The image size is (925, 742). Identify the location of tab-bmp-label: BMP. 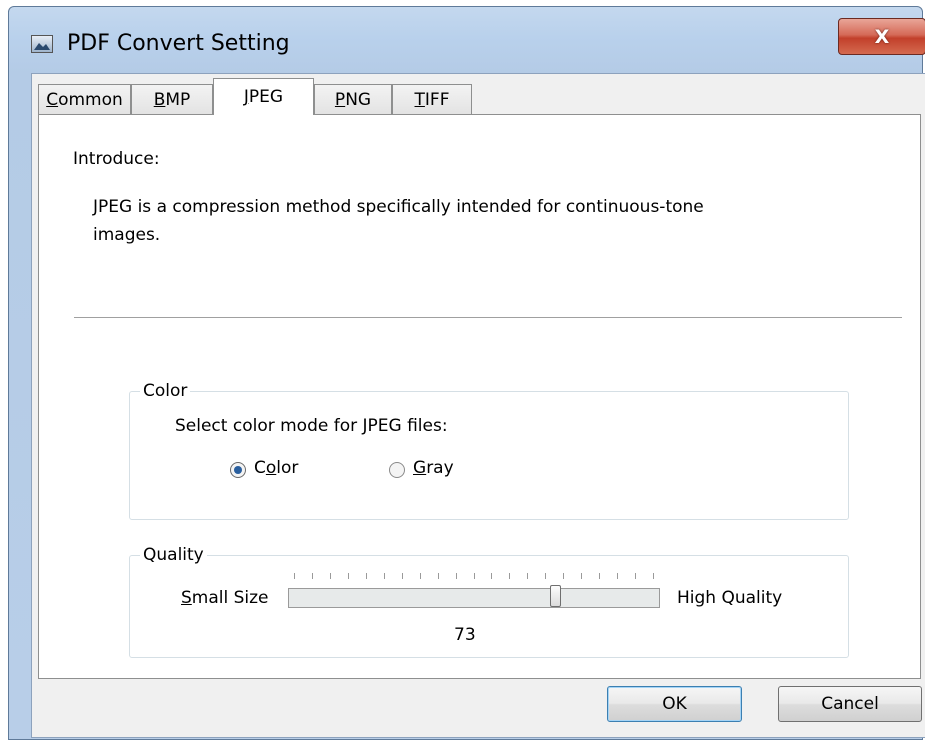
(172, 99).